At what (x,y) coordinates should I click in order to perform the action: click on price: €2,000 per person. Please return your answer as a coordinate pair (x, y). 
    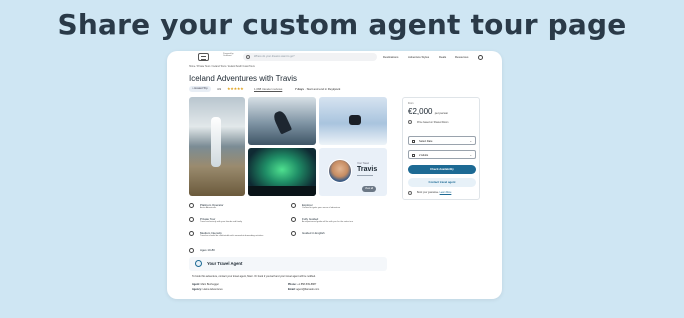
    Looking at the image, I should click on (428, 111).